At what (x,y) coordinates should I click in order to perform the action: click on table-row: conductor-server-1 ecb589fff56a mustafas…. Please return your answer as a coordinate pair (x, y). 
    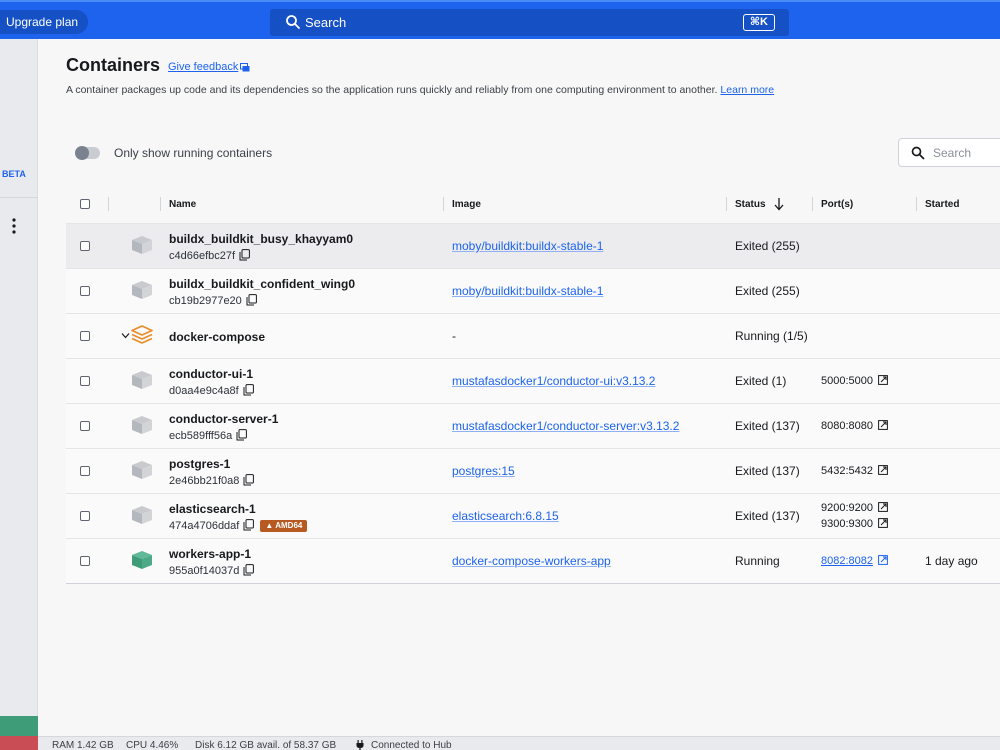
    Looking at the image, I should click on (533, 425).